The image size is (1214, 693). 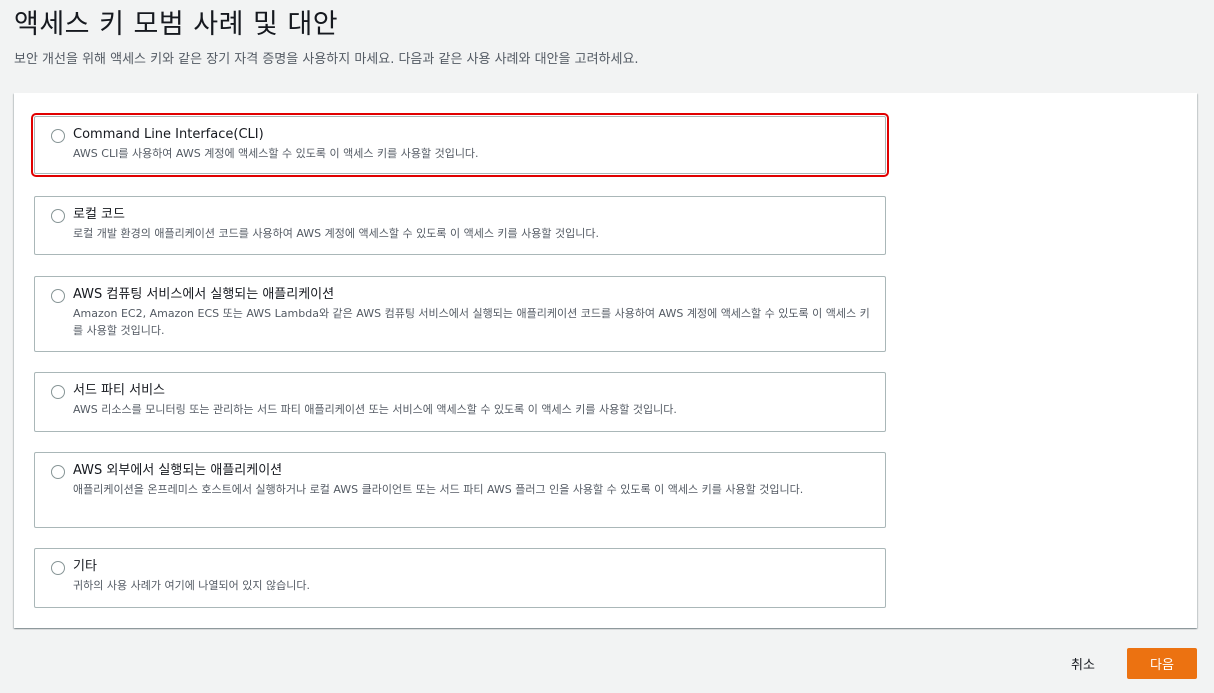 What do you see at coordinates (178, 470) in the screenshot?
I see `option-label: AWS 외부에서 실행되는 애플리케이션` at bounding box center [178, 470].